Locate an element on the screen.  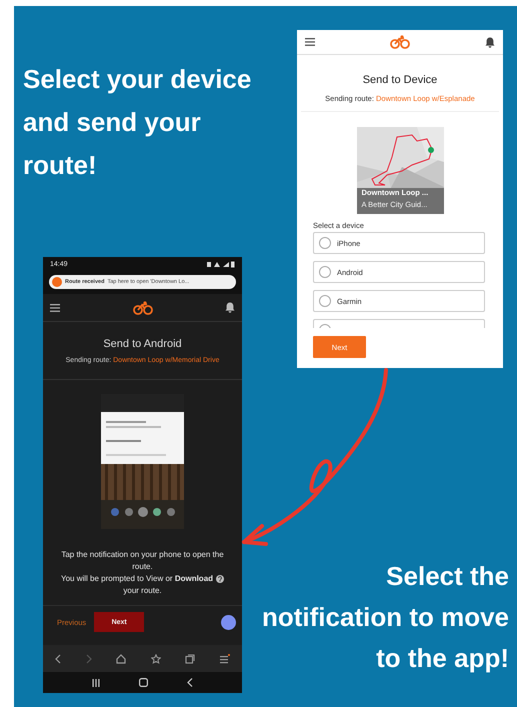
prompt-text: your route. is located at coordinates (142, 591).